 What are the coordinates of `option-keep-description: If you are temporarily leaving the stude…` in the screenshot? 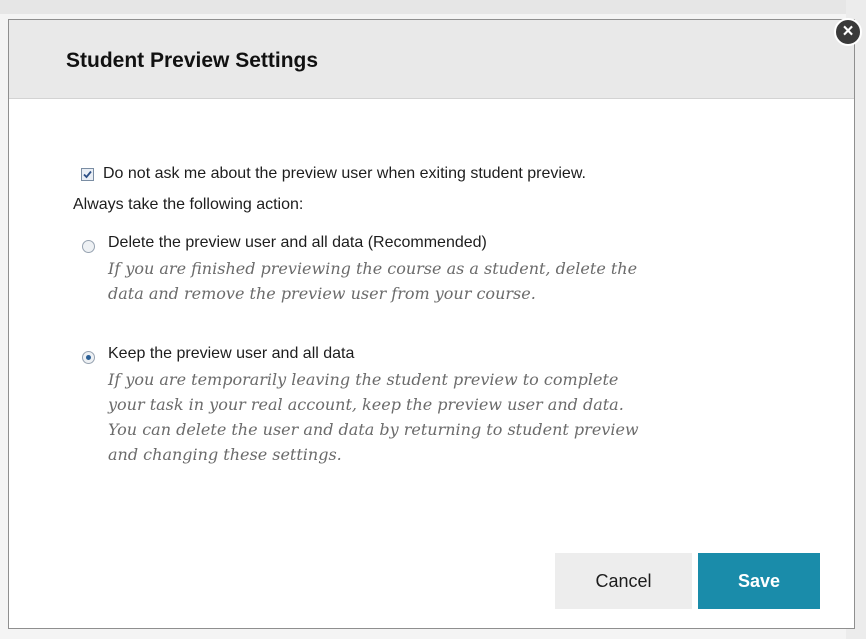 It's located at (373, 417).